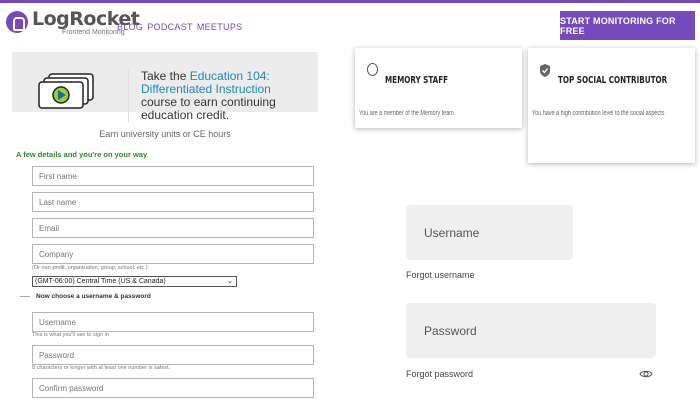 This screenshot has height=400, width=700. What do you see at coordinates (406, 113) in the screenshot?
I see `badge-description: You are a member of the Memory team` at bounding box center [406, 113].